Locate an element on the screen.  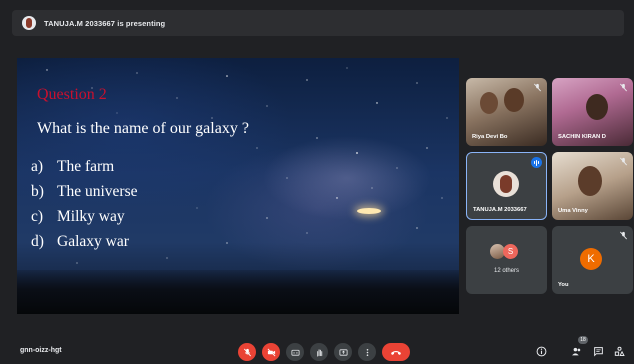
participant-name: SACHIN KIRAN D is located at coordinates (582, 137).